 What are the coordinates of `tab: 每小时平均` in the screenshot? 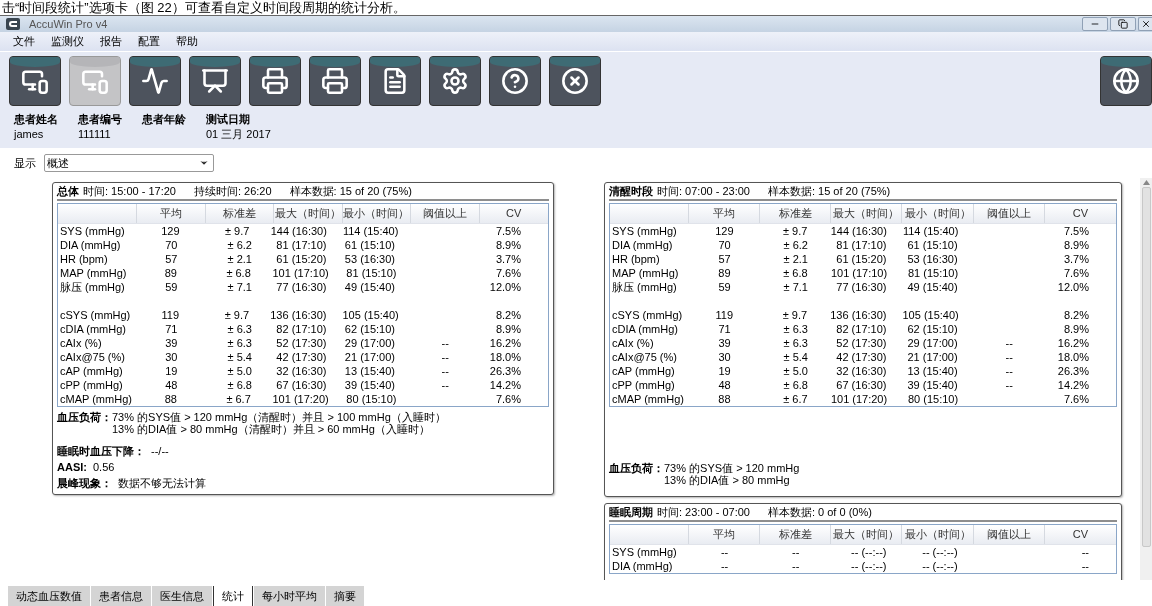 It's located at (289, 596).